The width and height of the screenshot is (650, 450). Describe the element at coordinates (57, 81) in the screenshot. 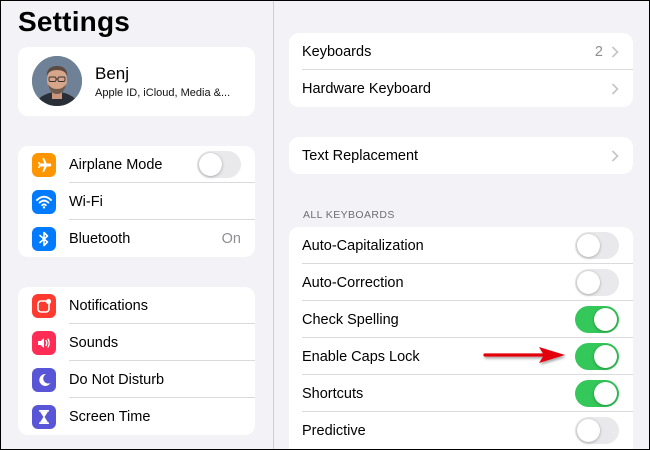

I see `avatar` at that location.